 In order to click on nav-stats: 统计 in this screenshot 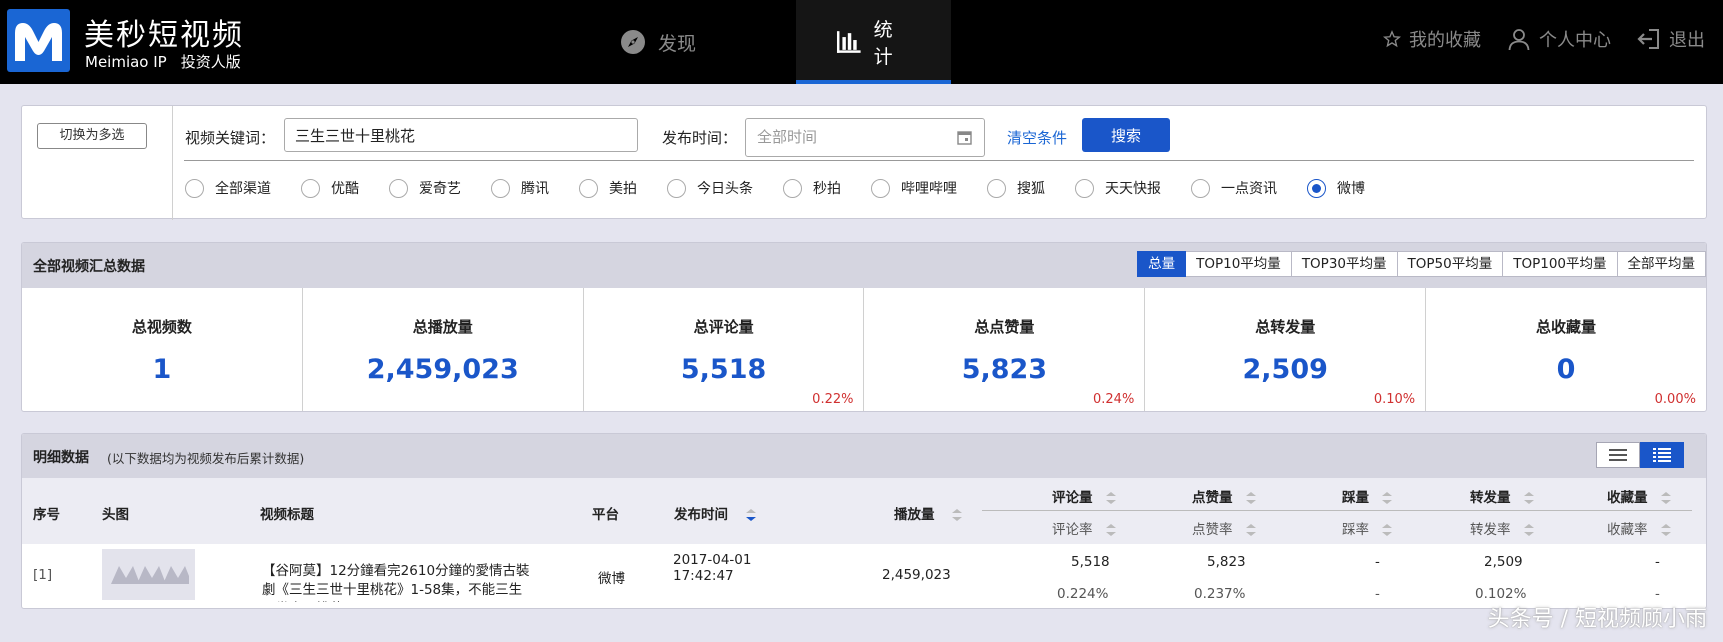, I will do `click(874, 42)`.